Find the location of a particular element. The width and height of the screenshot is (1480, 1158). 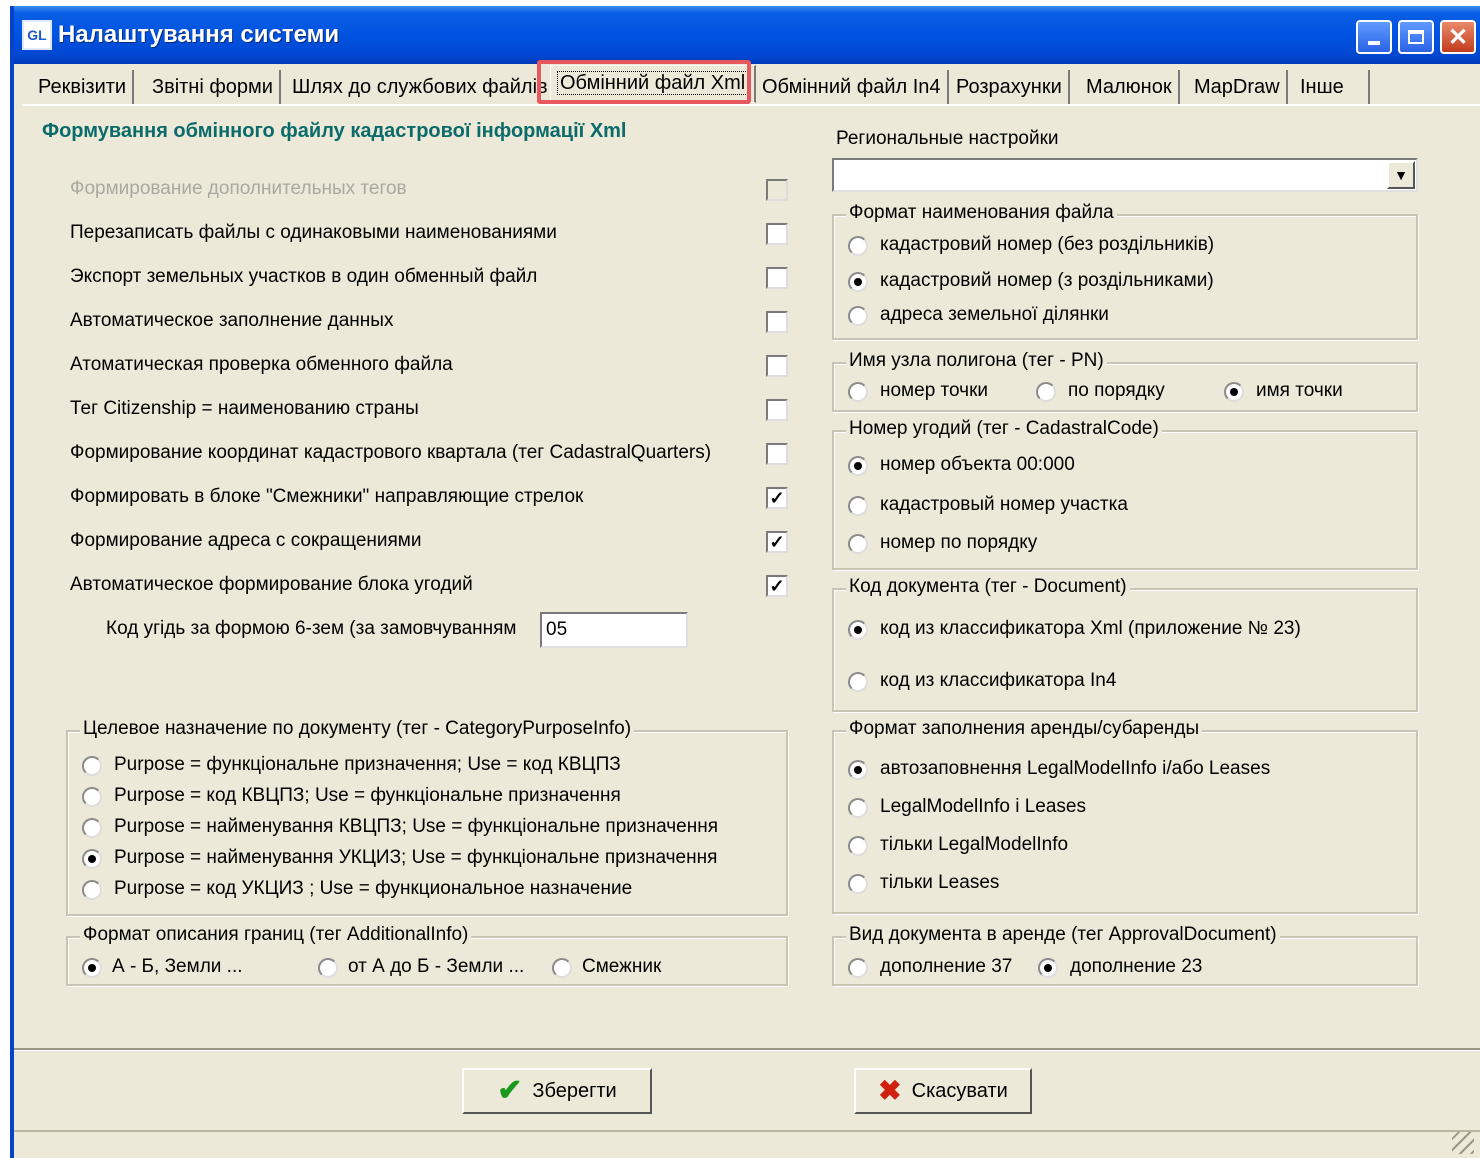

filename-label-address: адреса земельної ділянки is located at coordinates (994, 314).